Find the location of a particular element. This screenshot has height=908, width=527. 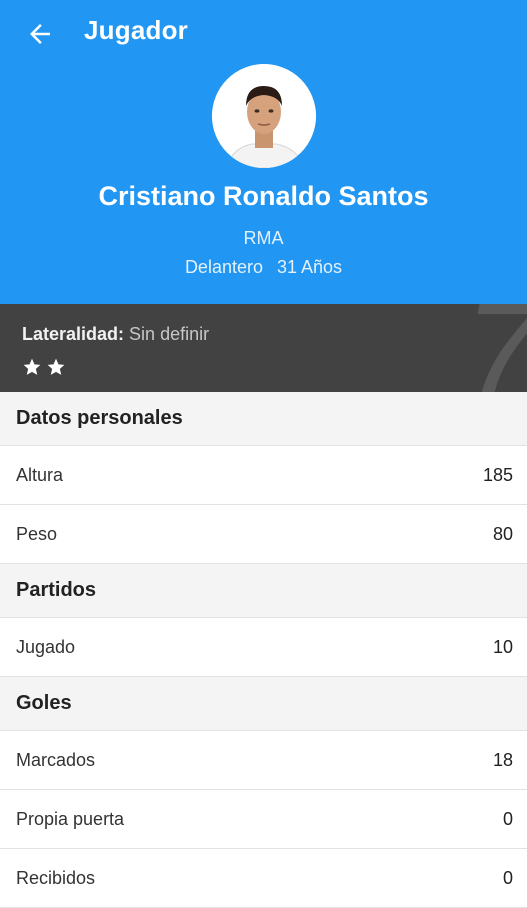

row-label: Altura is located at coordinates (40, 474).